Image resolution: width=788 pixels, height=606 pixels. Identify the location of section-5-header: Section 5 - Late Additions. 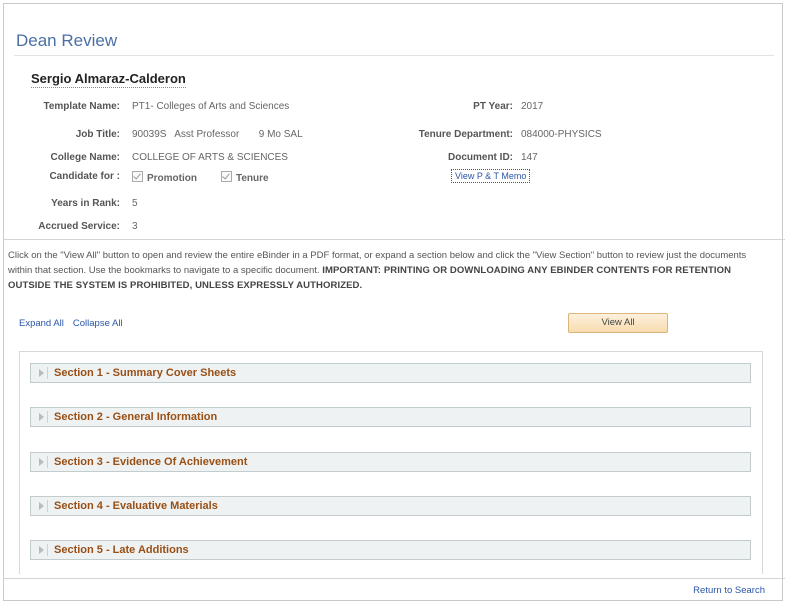
(390, 550).